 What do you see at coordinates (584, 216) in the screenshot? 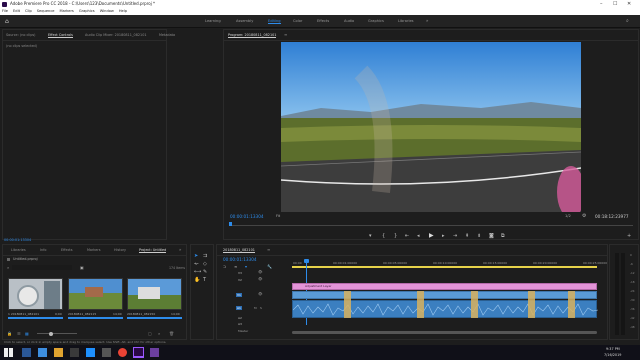
I see `settings-icon: ⚙` at bounding box center [584, 216].